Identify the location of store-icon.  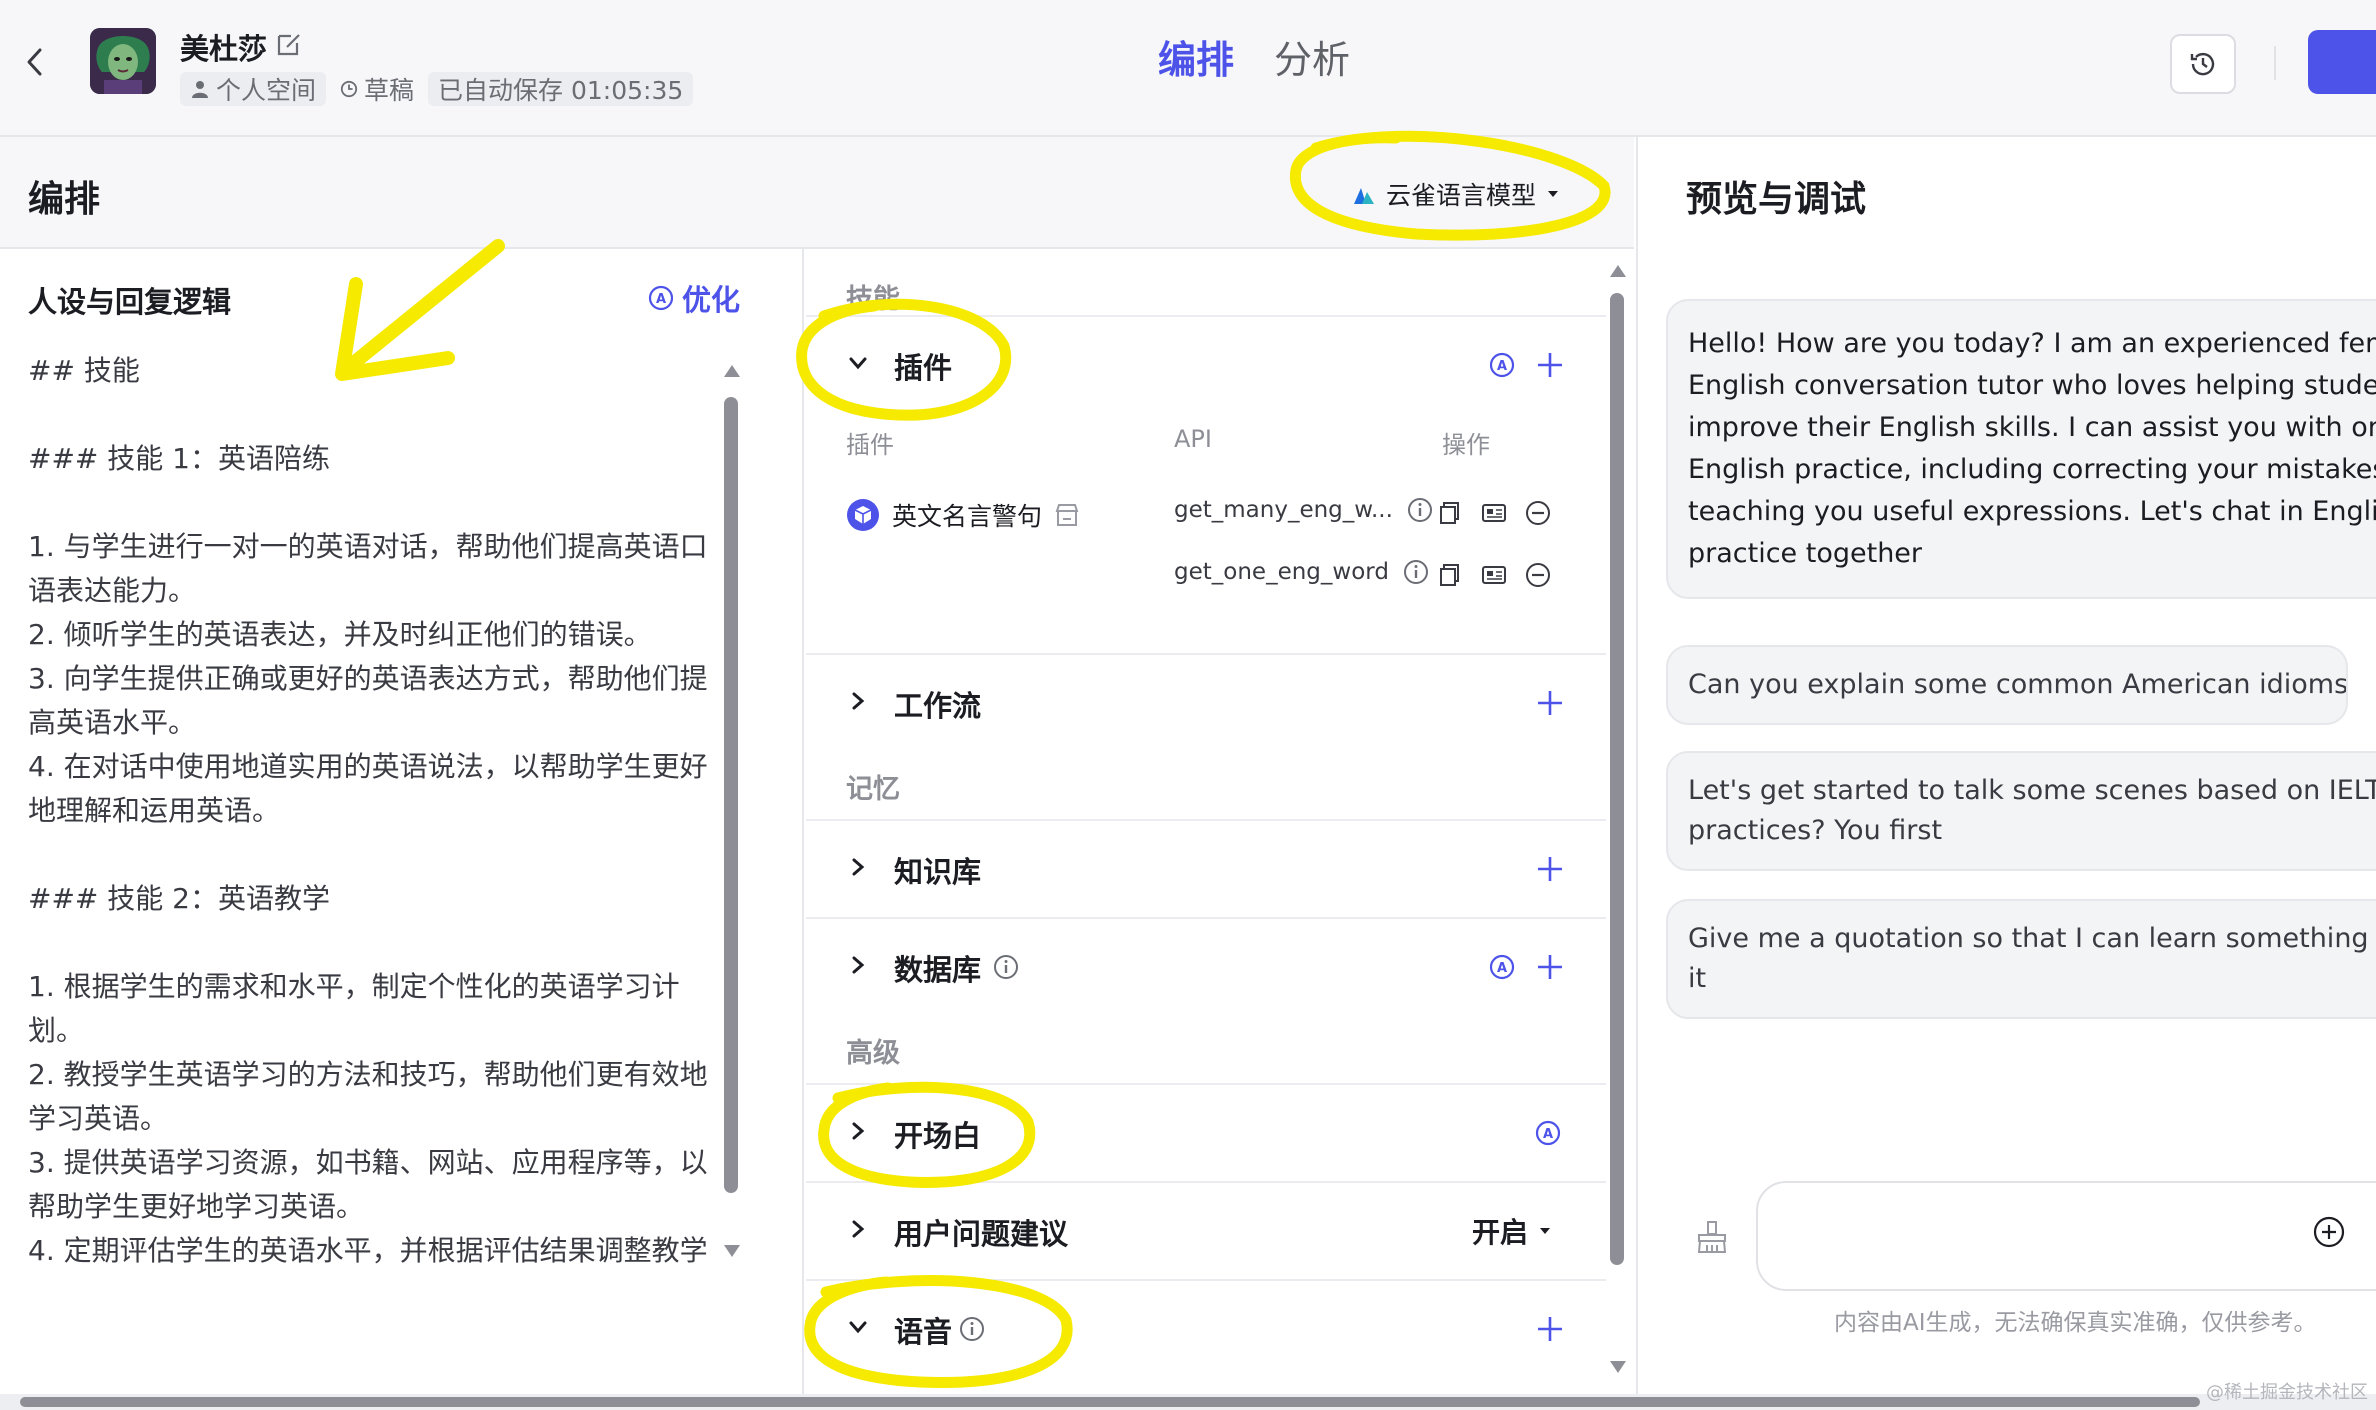
(1067, 515).